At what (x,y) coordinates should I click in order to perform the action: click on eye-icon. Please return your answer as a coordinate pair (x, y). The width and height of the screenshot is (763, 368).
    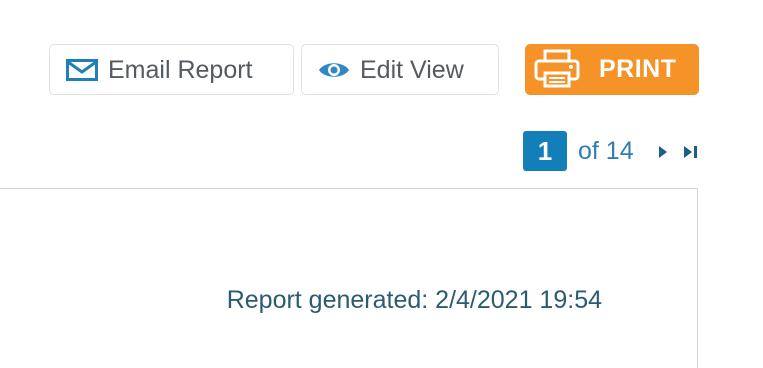
    Looking at the image, I should click on (334, 70).